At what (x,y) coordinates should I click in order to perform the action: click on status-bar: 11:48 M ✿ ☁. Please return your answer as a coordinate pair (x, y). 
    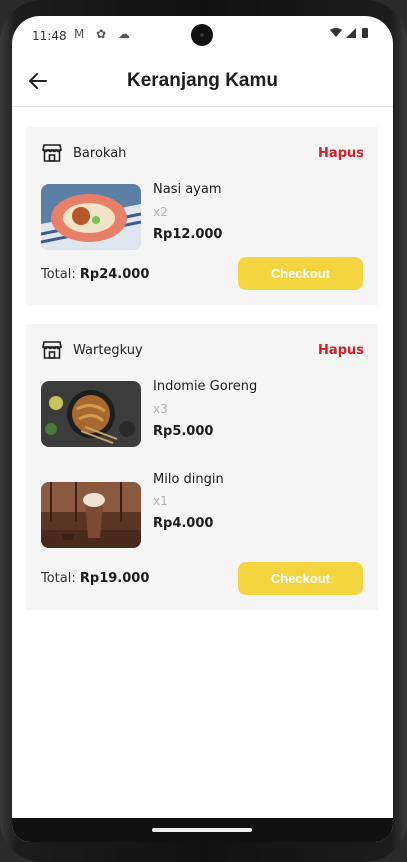
    Looking at the image, I should click on (202, 35).